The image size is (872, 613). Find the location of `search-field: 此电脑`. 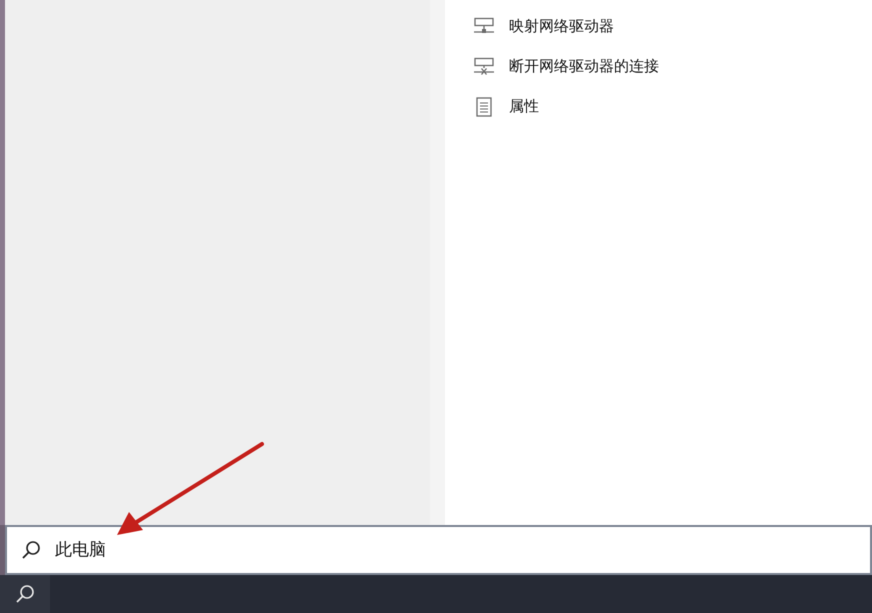

search-field: 此电脑 is located at coordinates (438, 550).